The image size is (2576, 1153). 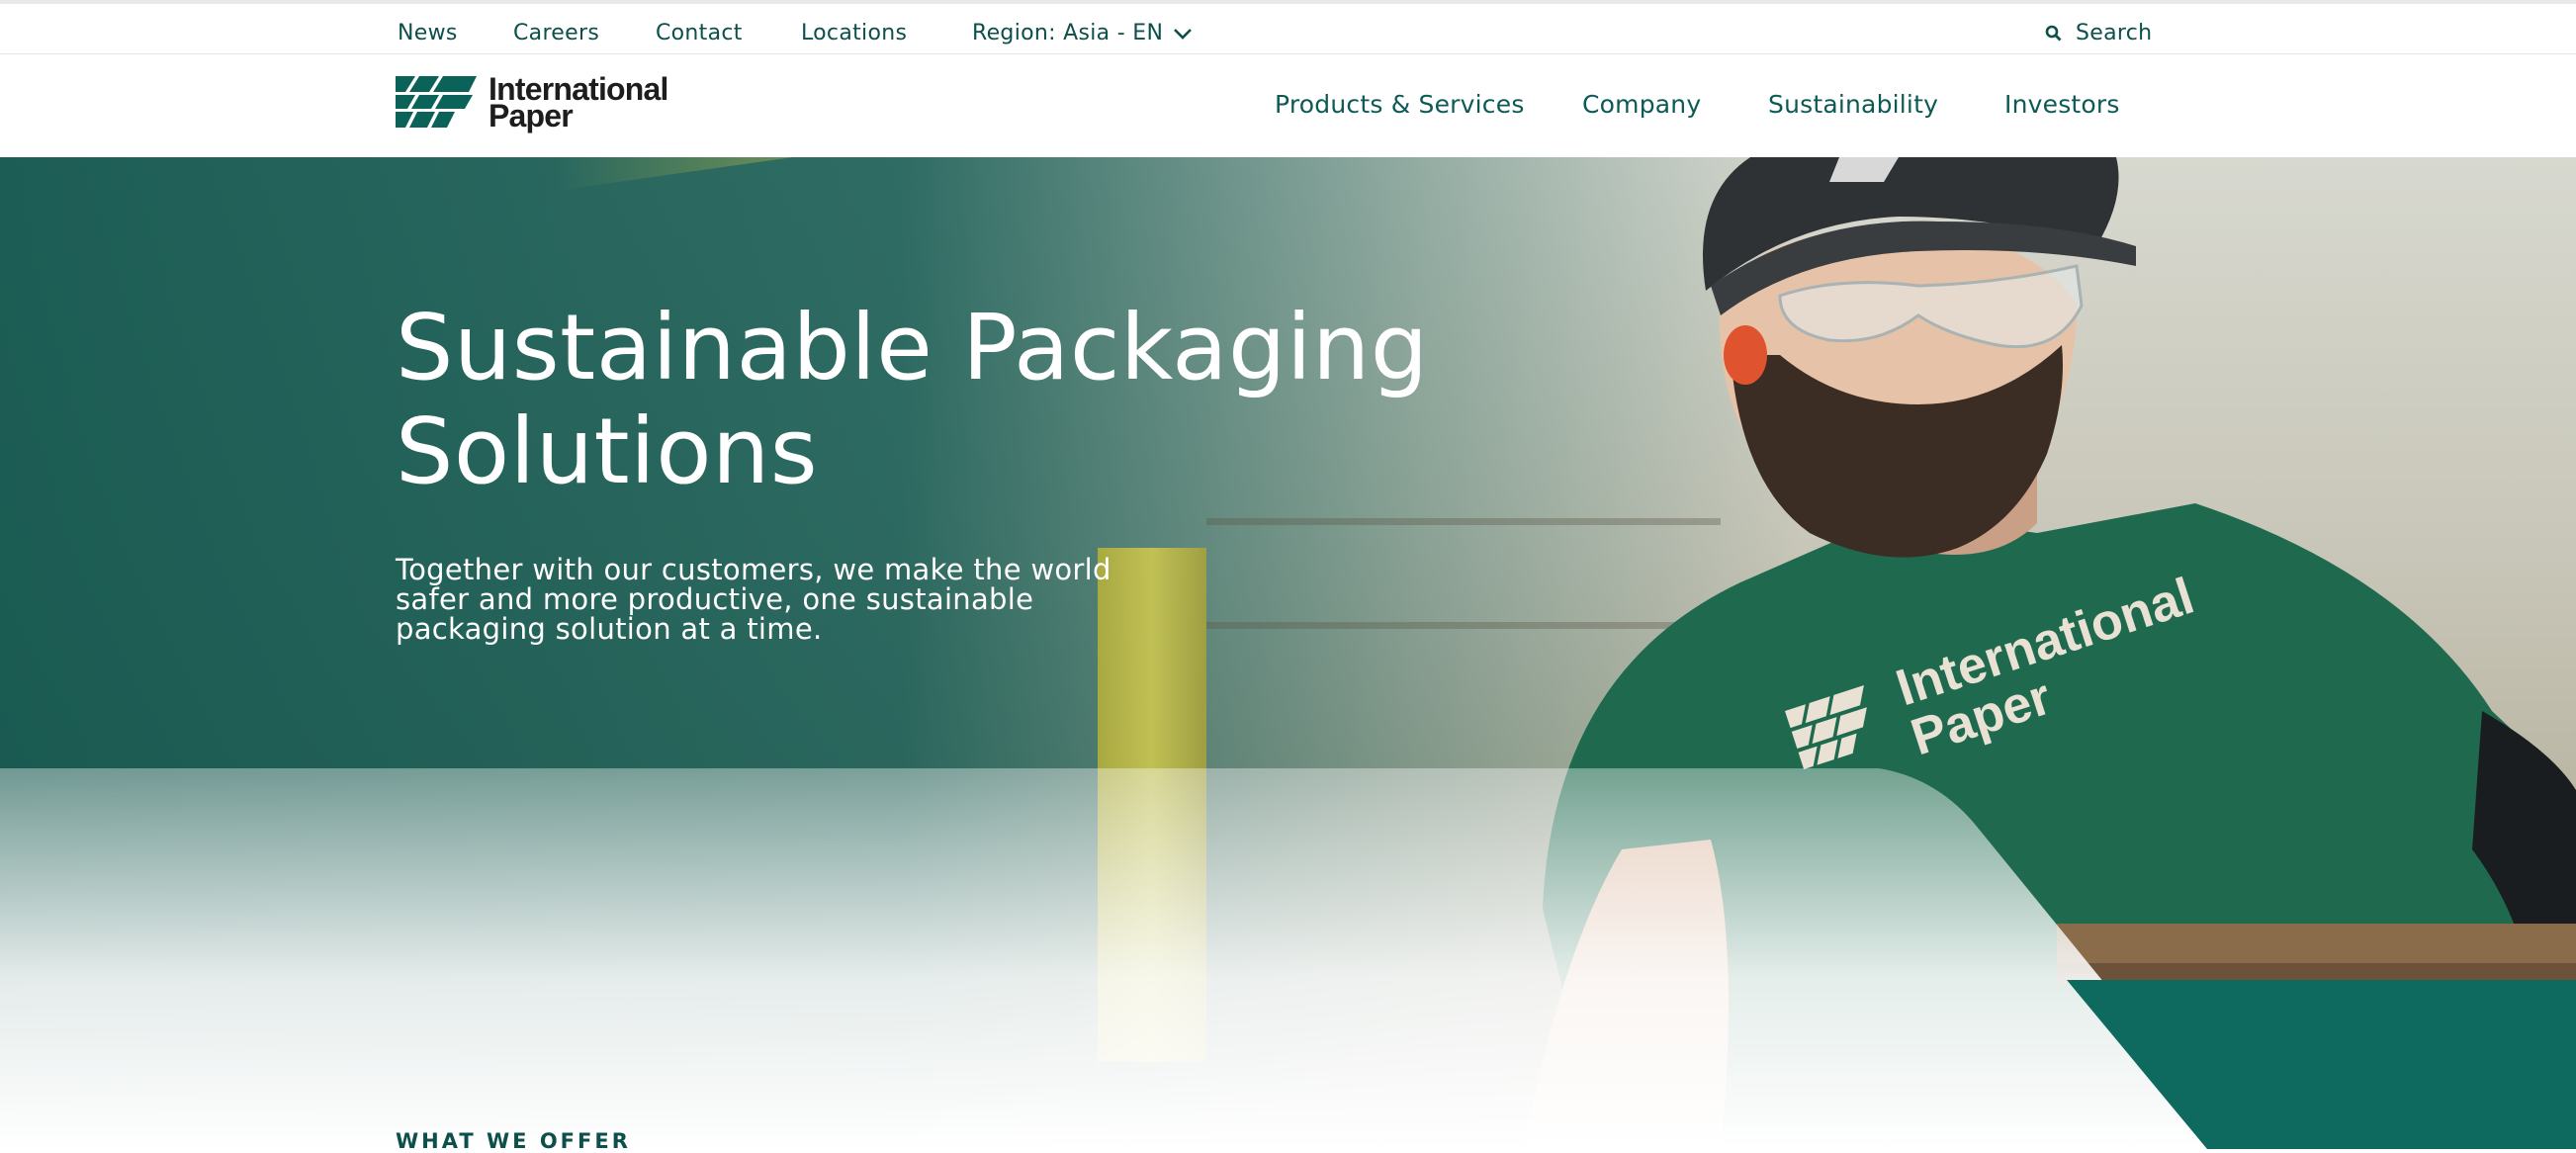 I want to click on region-label: Region: Asia - EN, so click(x=1068, y=33).